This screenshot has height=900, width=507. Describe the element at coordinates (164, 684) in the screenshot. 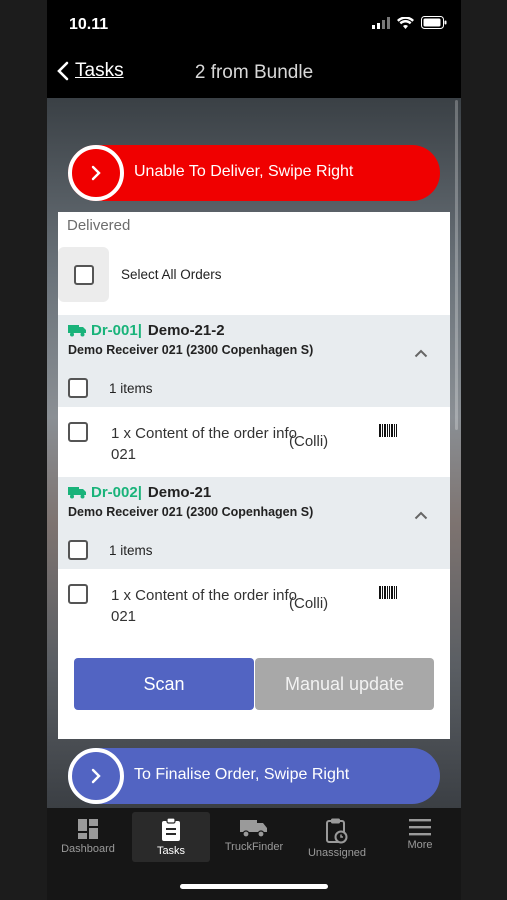

I see `scan-button: Scan` at that location.